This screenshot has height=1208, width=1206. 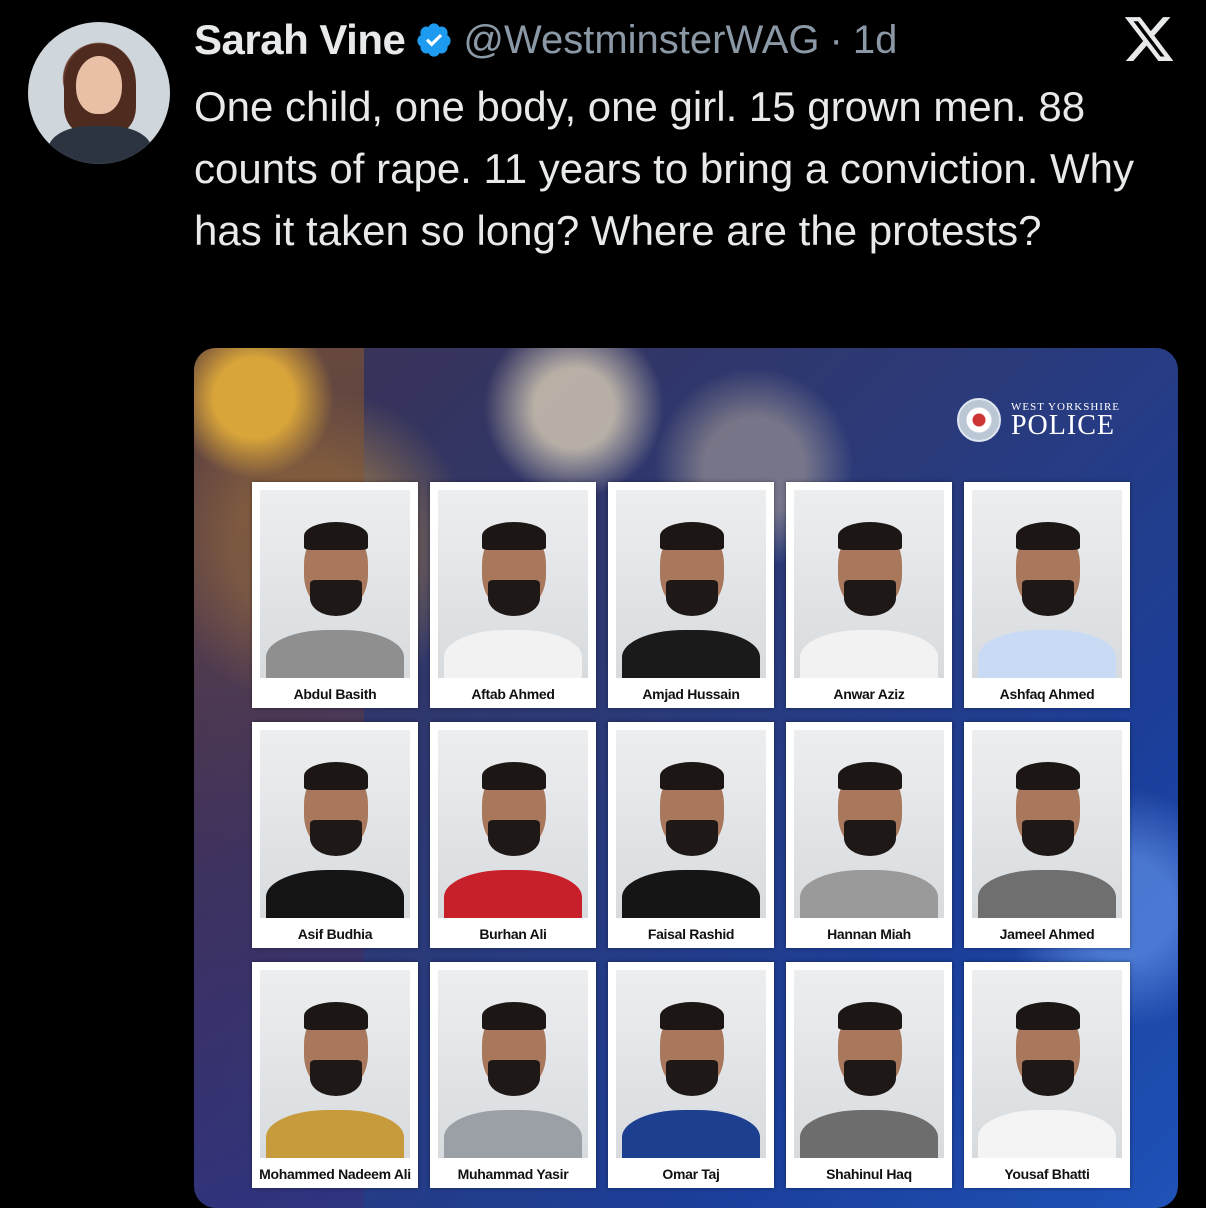 What do you see at coordinates (869, 934) in the screenshot?
I see `mugshot-name: Hannan Miah` at bounding box center [869, 934].